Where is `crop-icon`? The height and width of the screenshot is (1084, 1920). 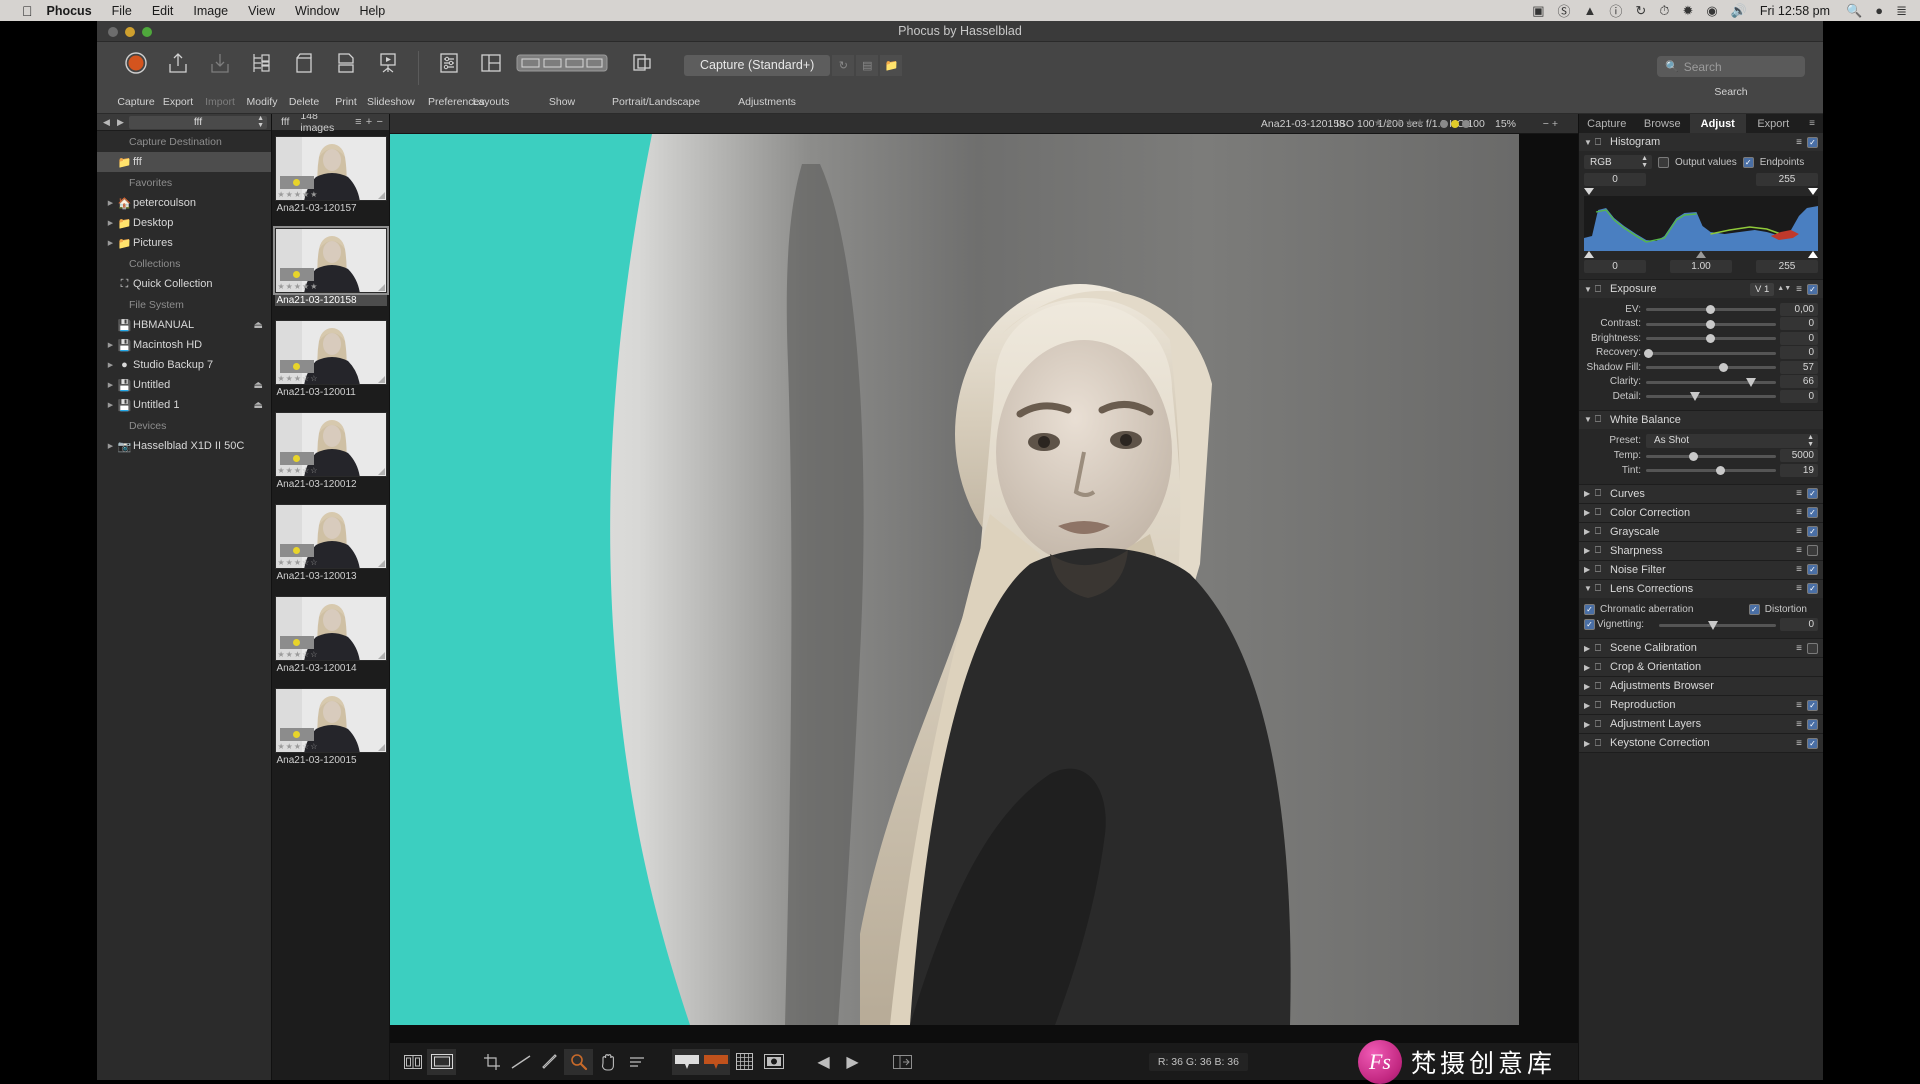 crop-icon is located at coordinates (491, 1062).